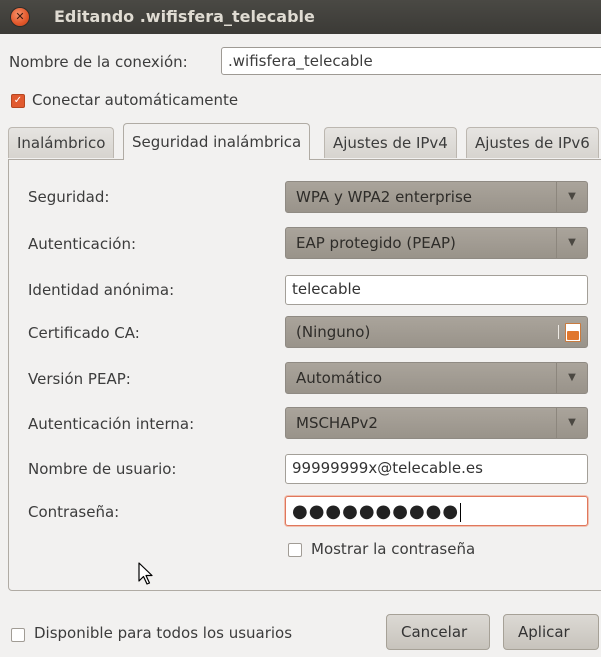 Image resolution: width=601 pixels, height=657 pixels. Describe the element at coordinates (376, 243) in the screenshot. I see `authentication-combo-value: EAP protegido (PEAP)` at that location.